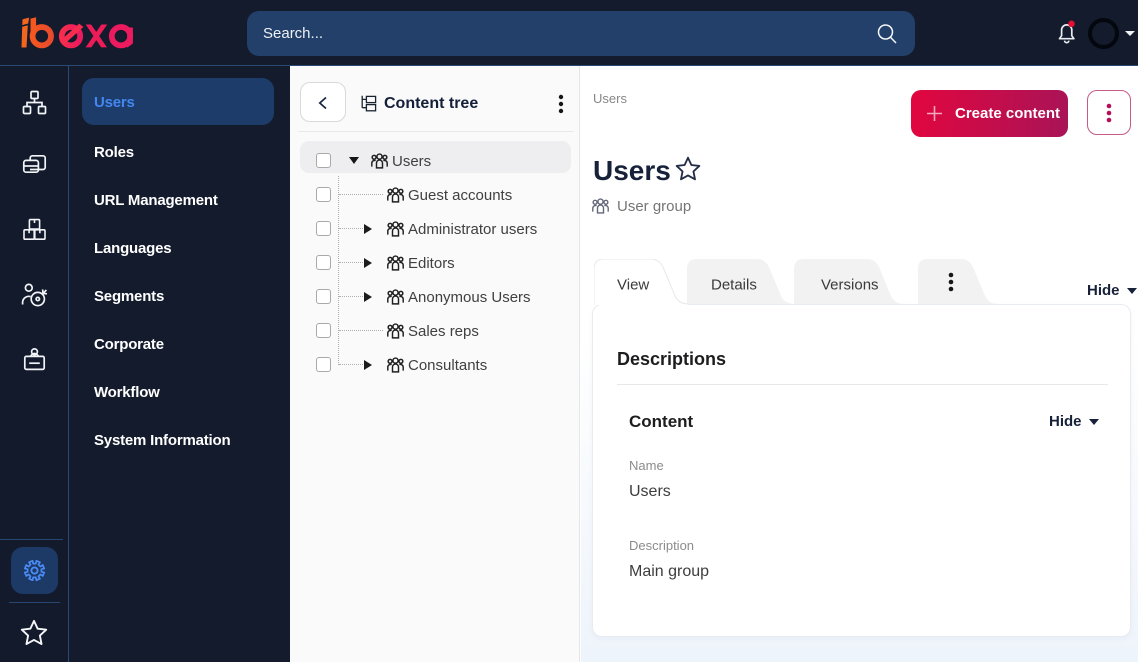 The height and width of the screenshot is (662, 1138). What do you see at coordinates (850, 285) in the screenshot?
I see `svg-text: Versions` at bounding box center [850, 285].